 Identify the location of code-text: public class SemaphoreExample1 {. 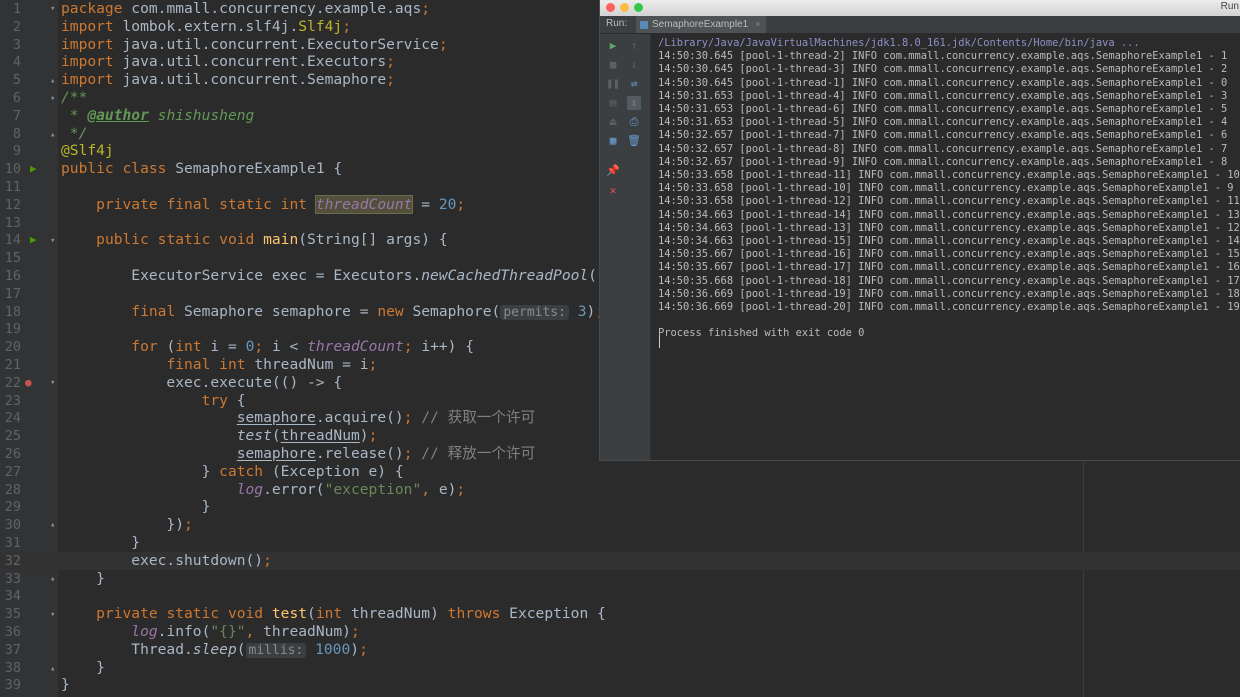
(201, 169).